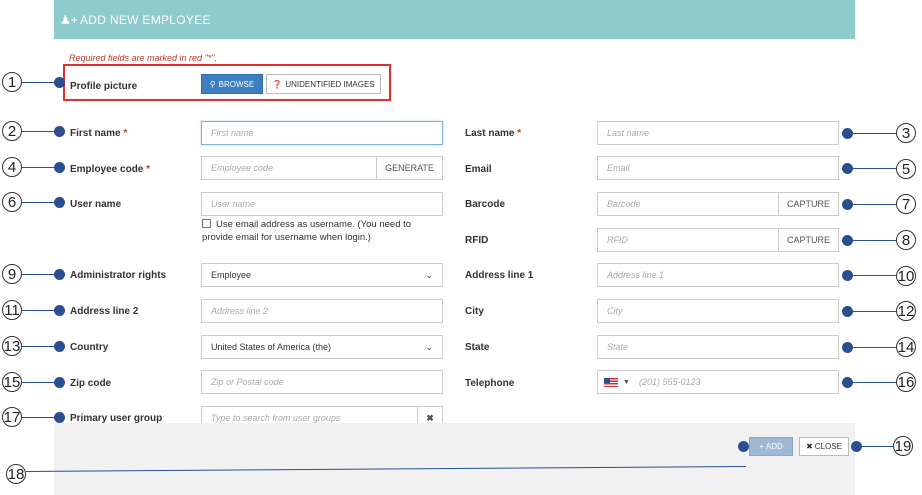 The width and height of the screenshot is (922, 495). What do you see at coordinates (626, 382) in the screenshot?
I see `country-code-dropdown-icon: ▼` at bounding box center [626, 382].